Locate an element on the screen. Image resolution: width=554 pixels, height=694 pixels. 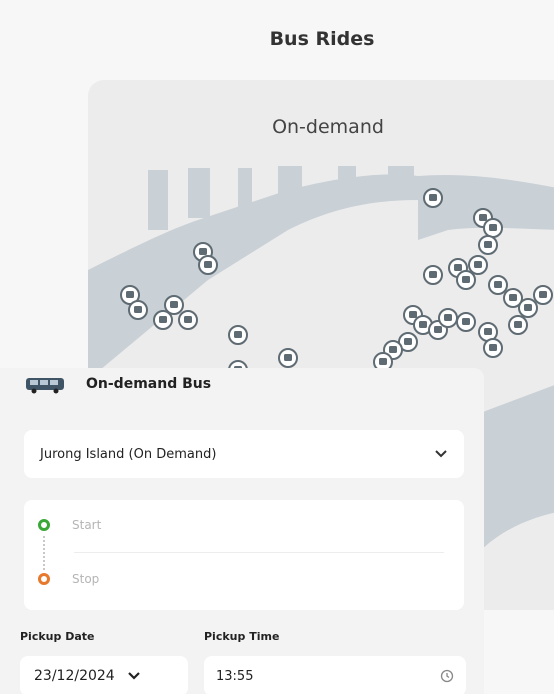
clock-icon is located at coordinates (447, 676).